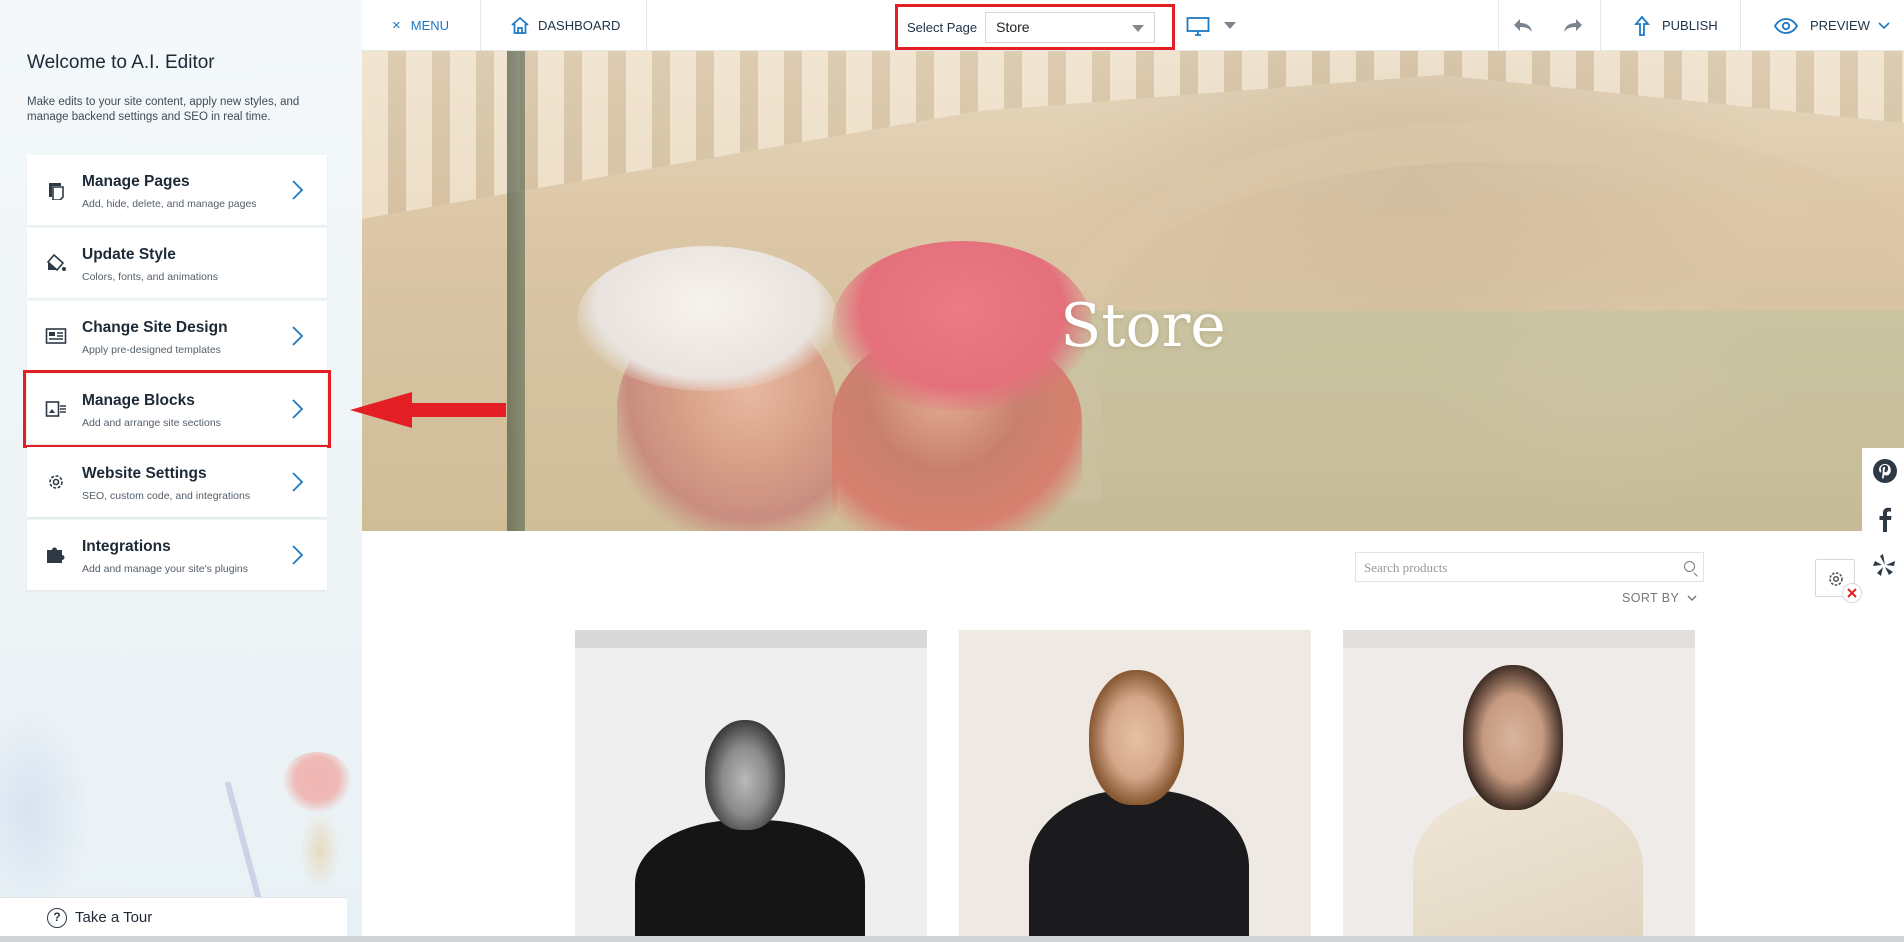 Image resolution: width=1904 pixels, height=942 pixels. Describe the element at coordinates (151, 423) in the screenshot. I see `menu-item-desc: Add and arrange site sections` at that location.